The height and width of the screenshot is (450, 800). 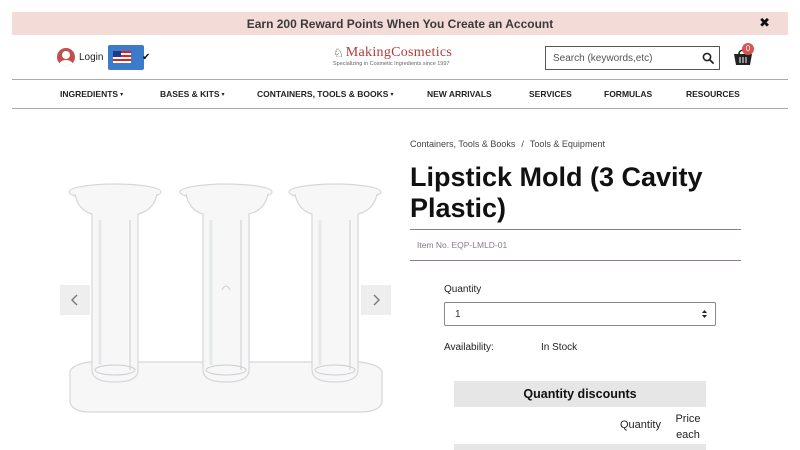 I want to click on nav-label: SERVICES, so click(x=550, y=94).